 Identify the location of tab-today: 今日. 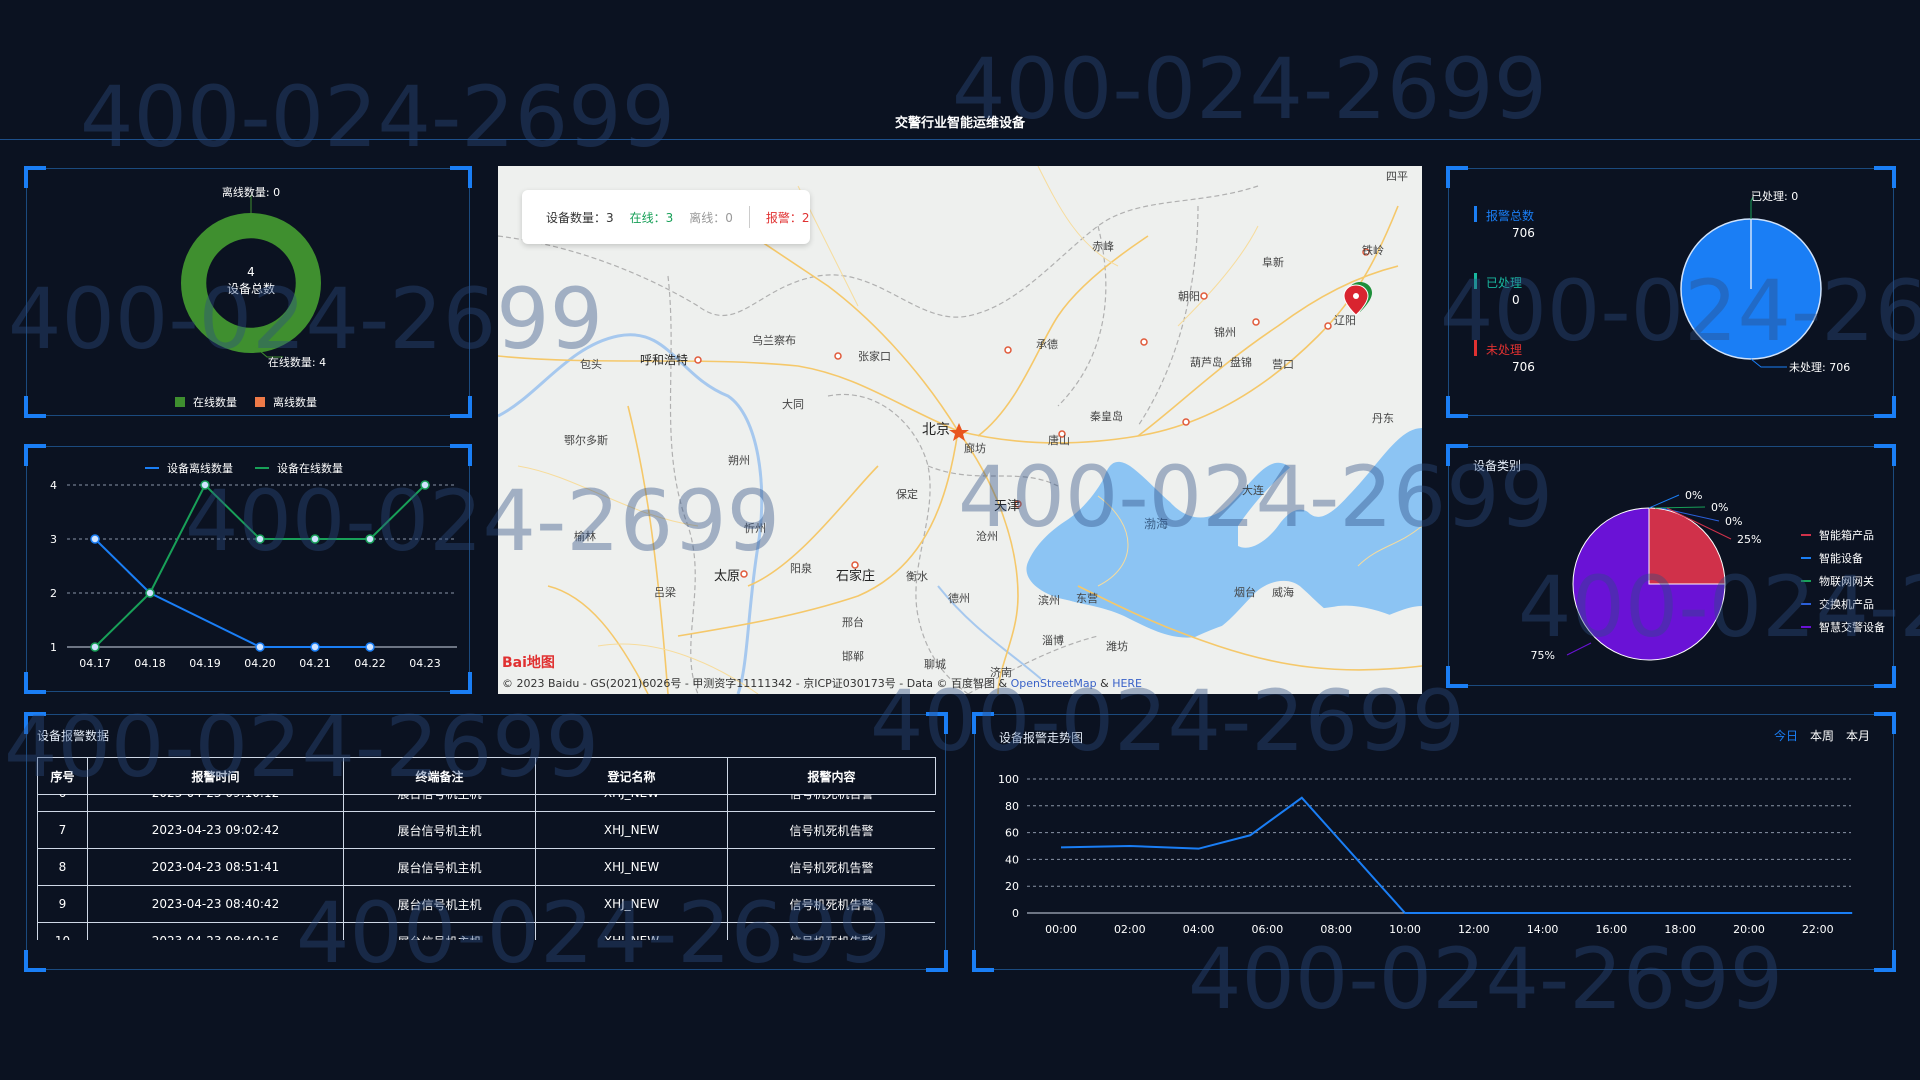
(1786, 735).